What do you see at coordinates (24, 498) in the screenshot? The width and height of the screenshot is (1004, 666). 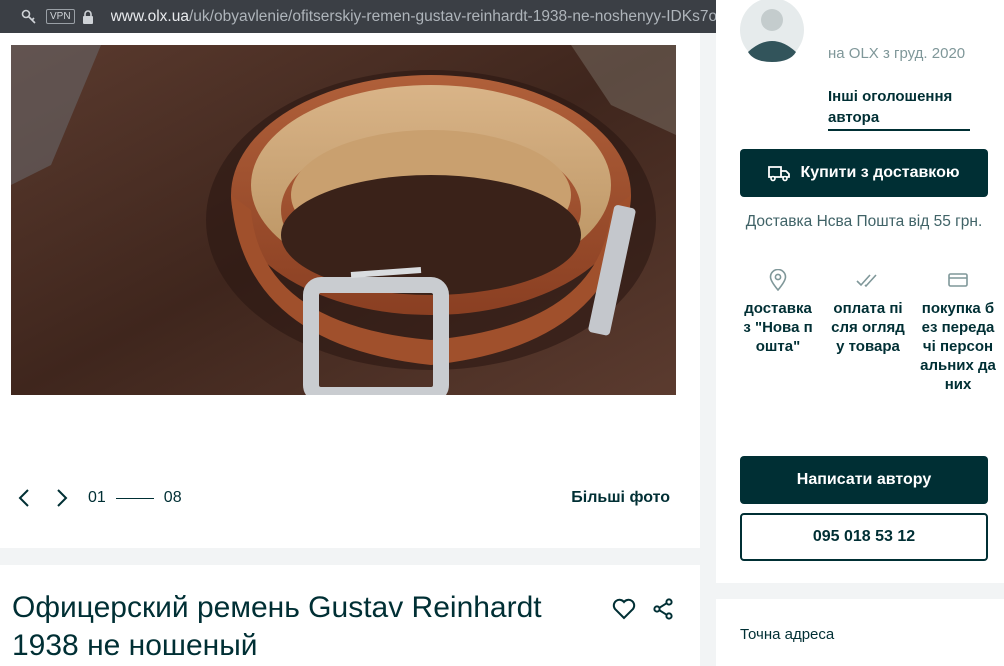 I see `prev-arrow-icon` at bounding box center [24, 498].